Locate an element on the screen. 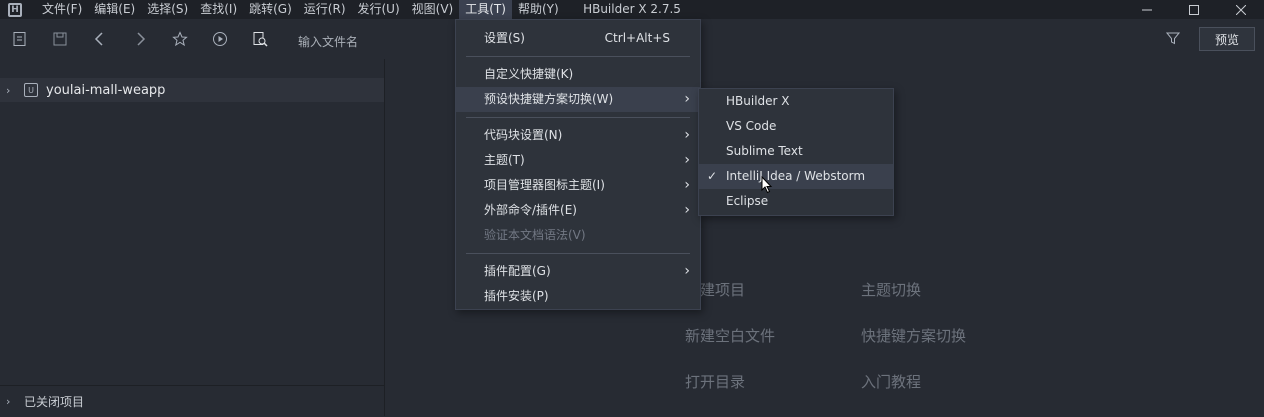  welcome-keymap-switch: 快捷键方案切换 is located at coordinates (913, 335).